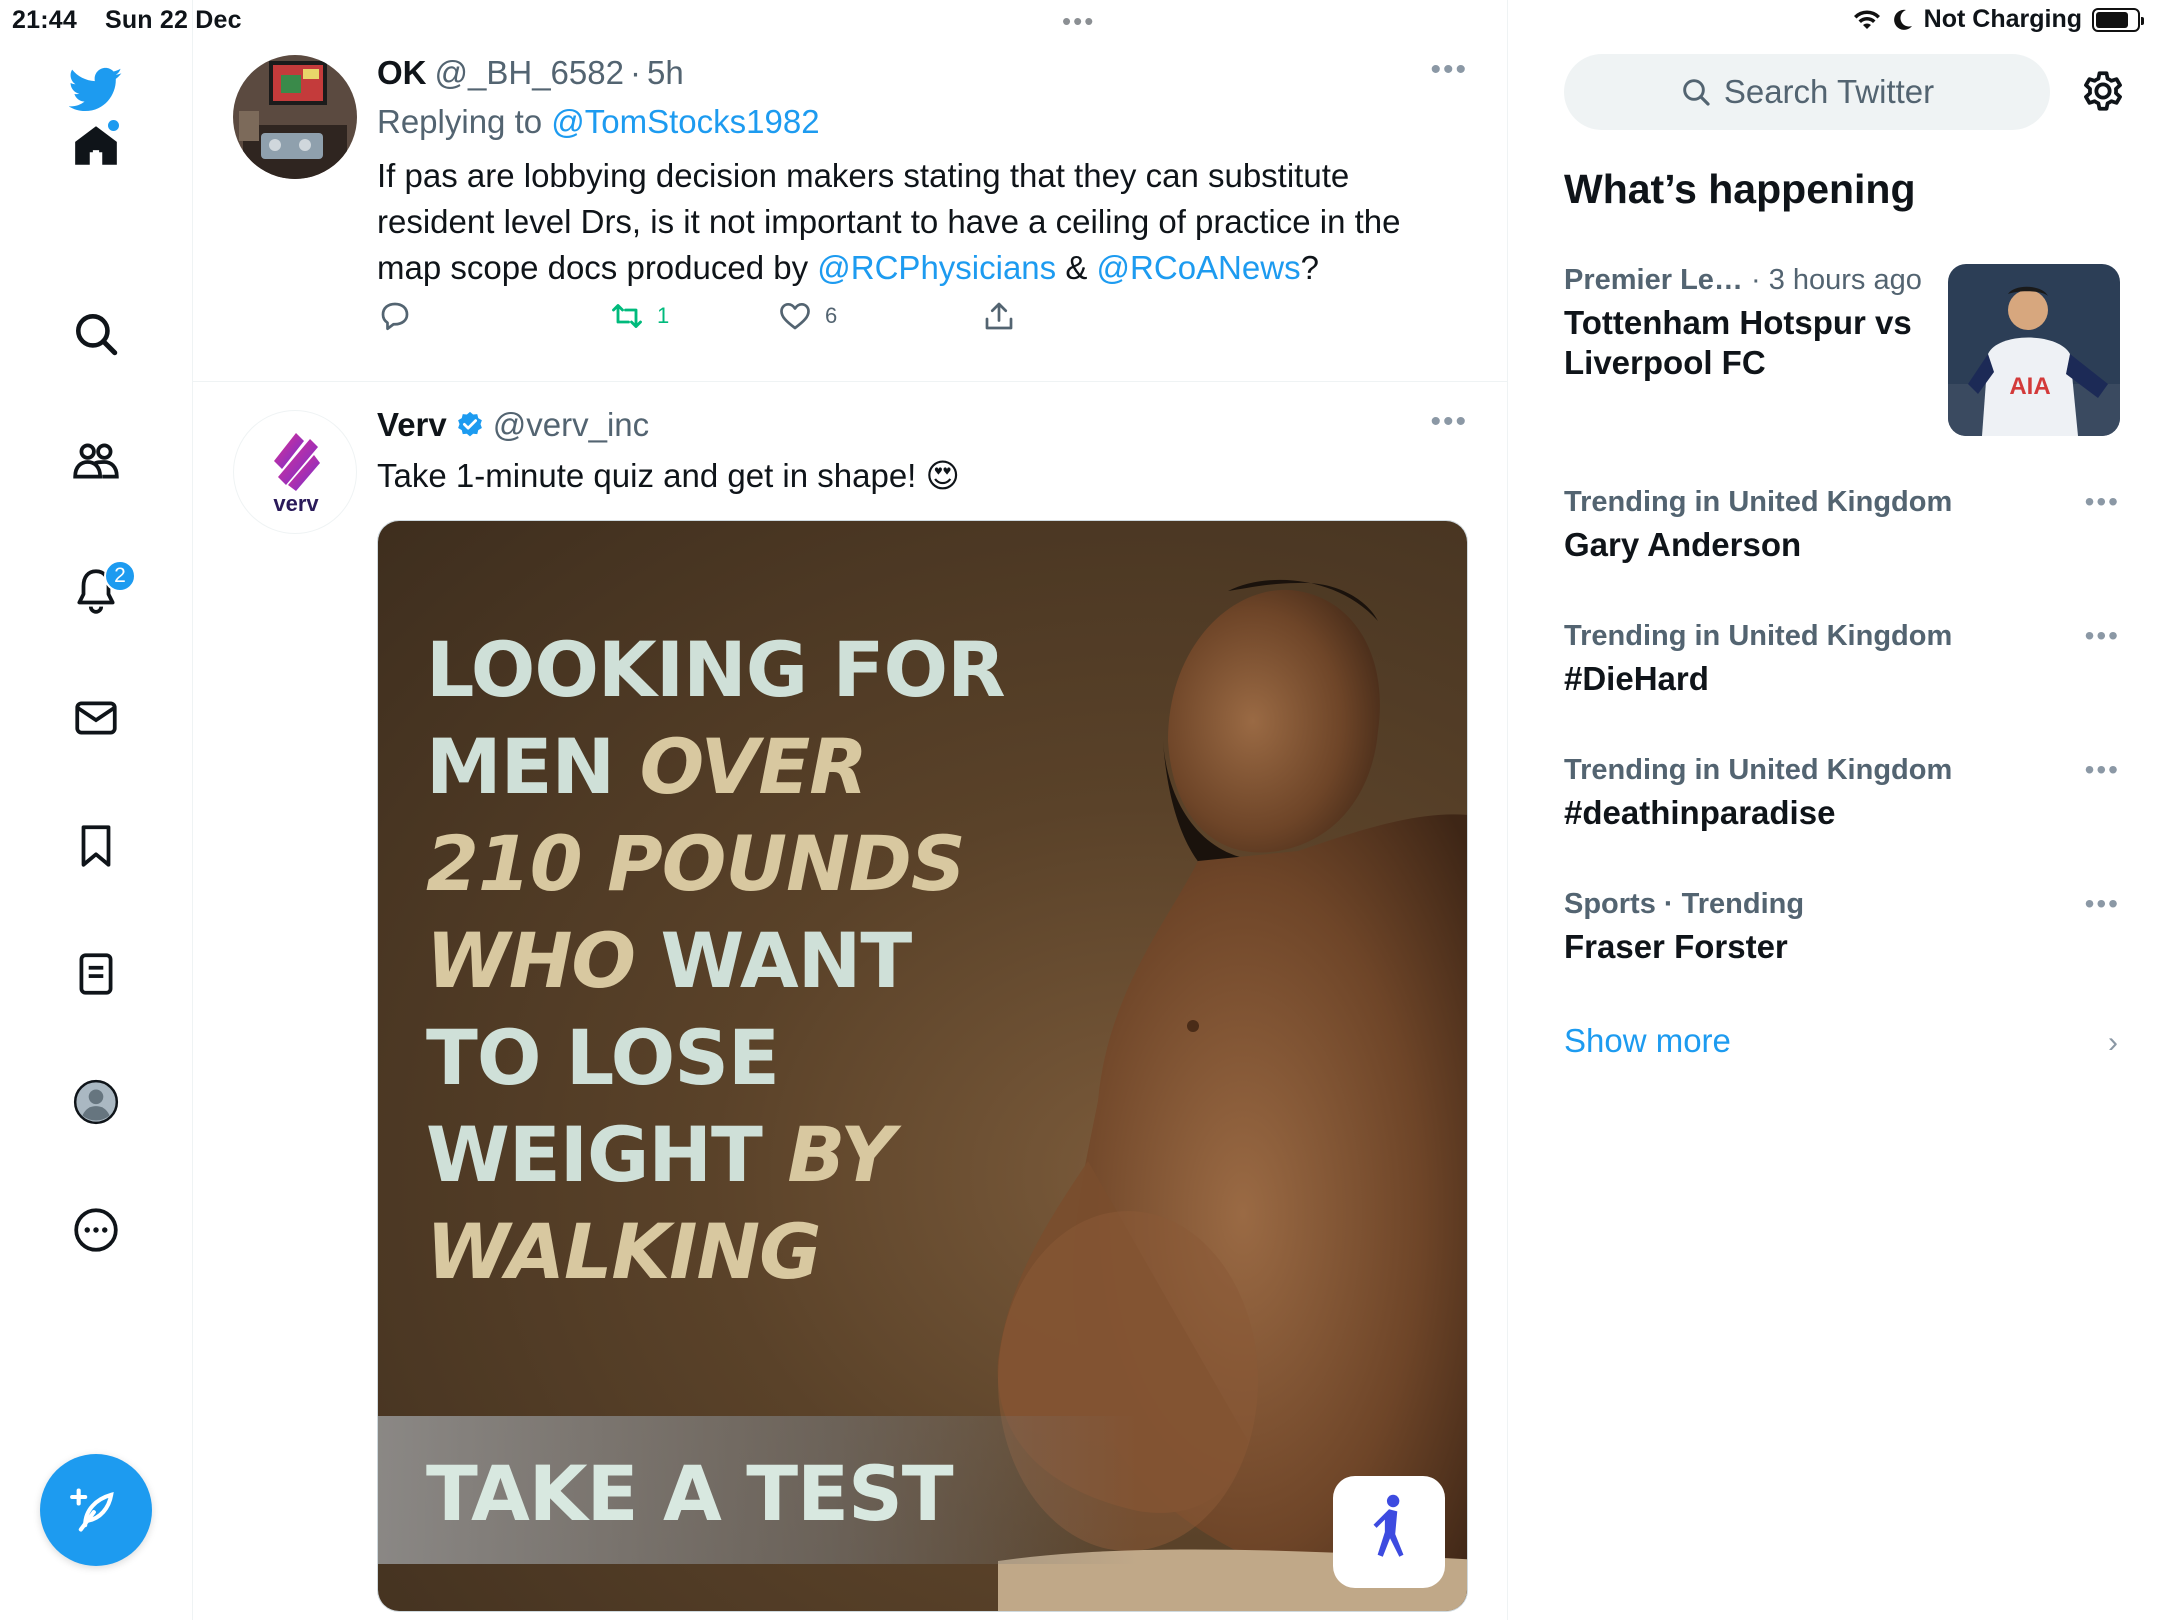  I want to click on lists-icon, so click(96, 974).